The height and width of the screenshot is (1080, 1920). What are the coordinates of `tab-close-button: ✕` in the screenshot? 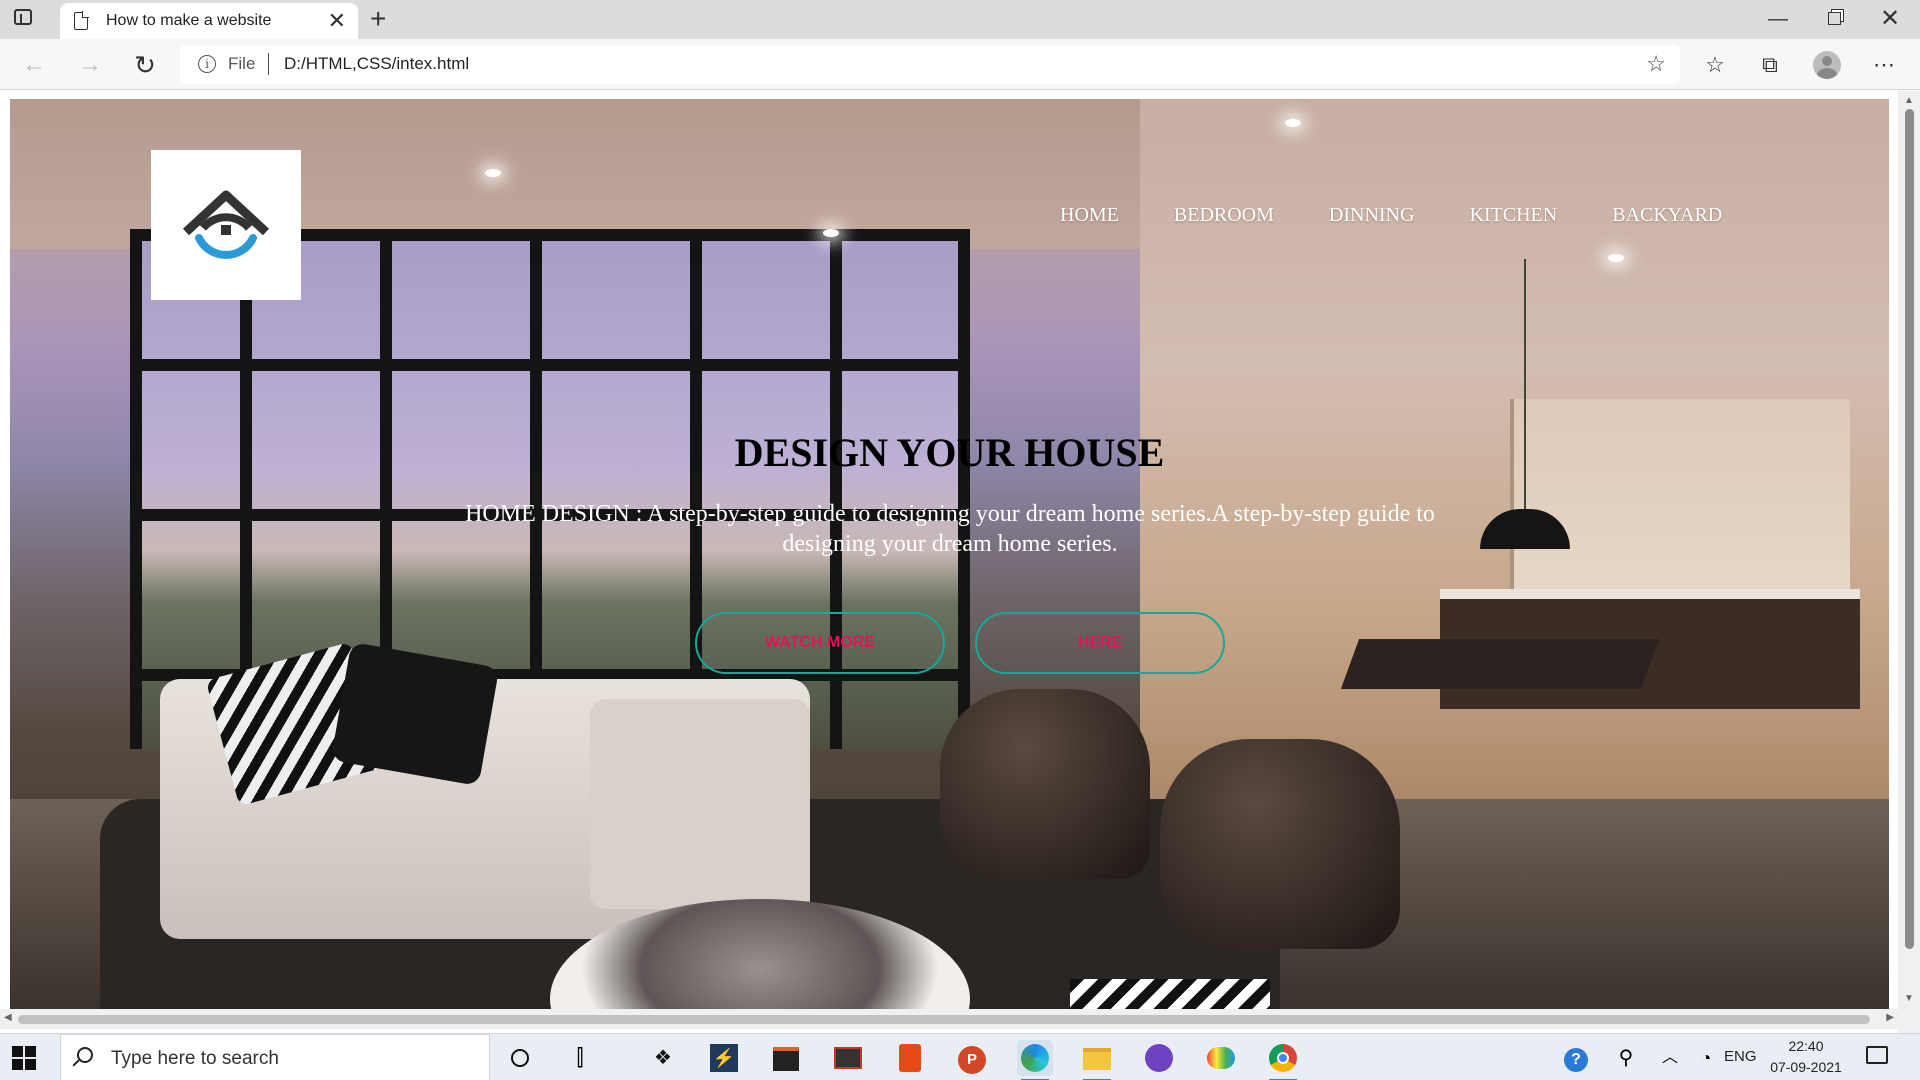 It's located at (337, 21).